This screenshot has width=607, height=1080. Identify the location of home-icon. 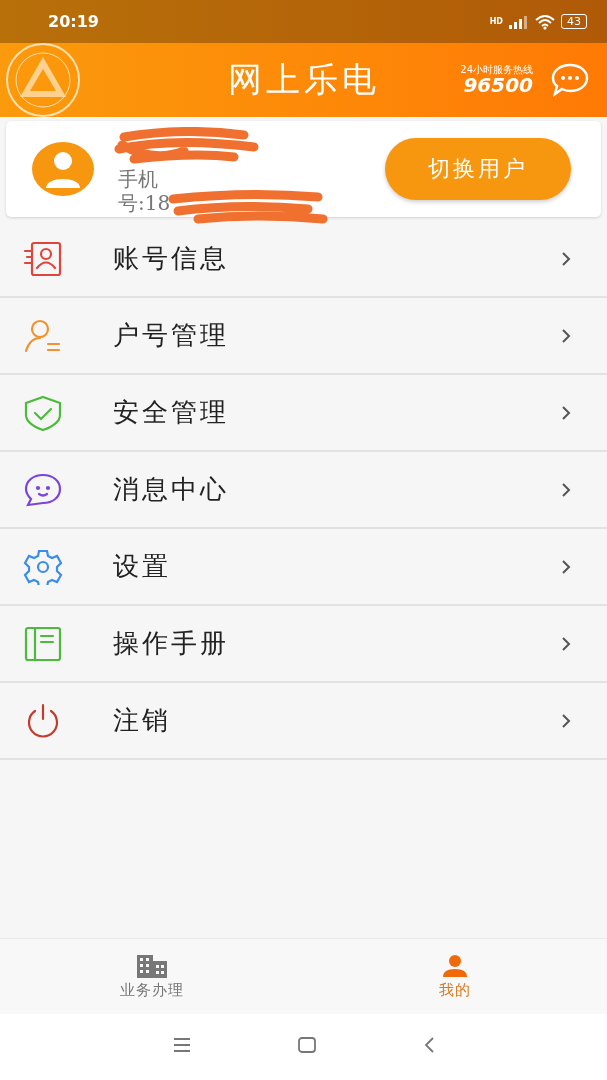
(306, 1045).